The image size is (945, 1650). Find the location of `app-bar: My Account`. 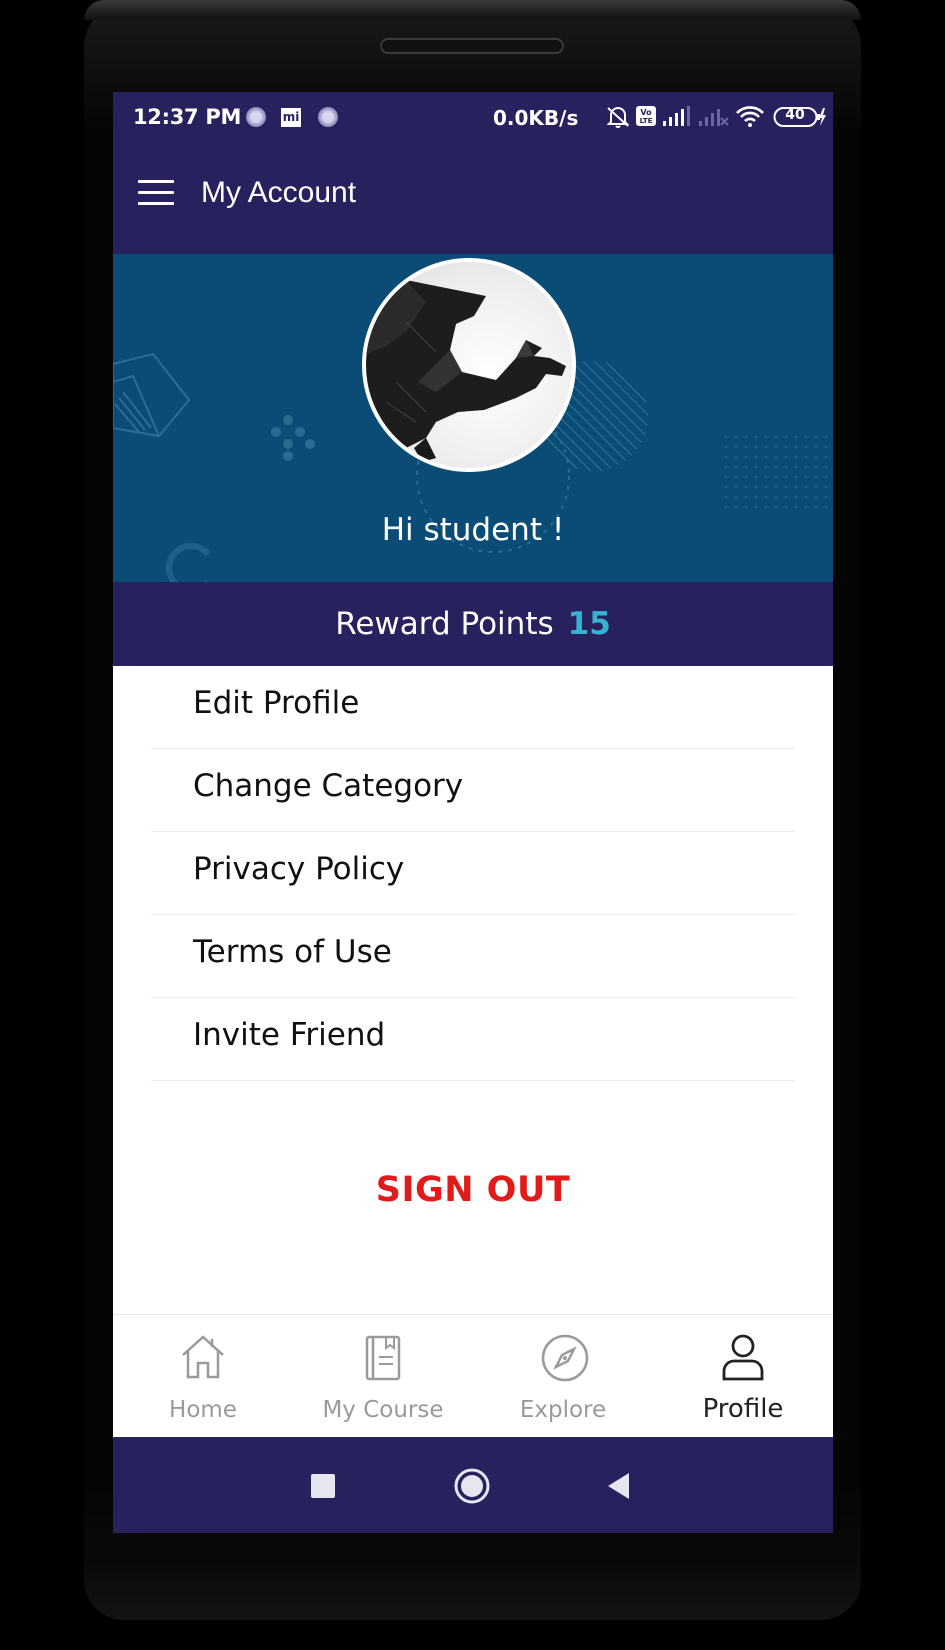

app-bar: My Account is located at coordinates (473, 198).